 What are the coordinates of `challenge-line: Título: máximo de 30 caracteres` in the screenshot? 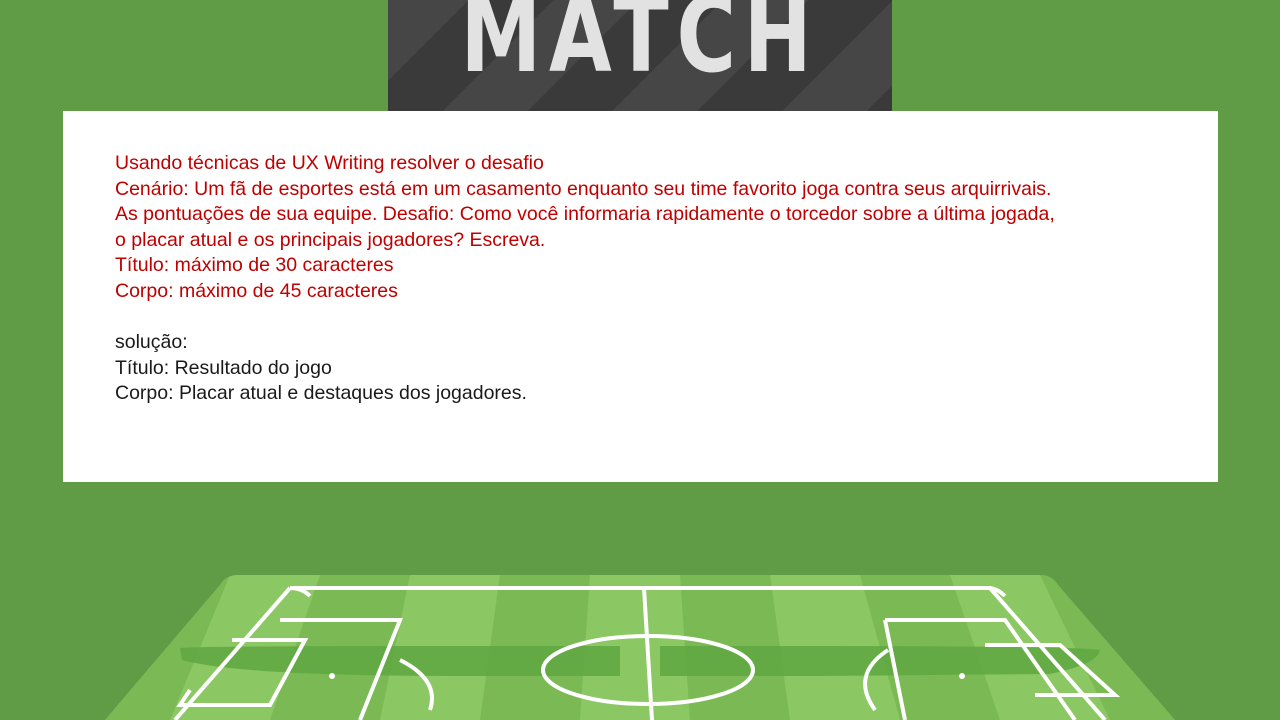 It's located at (254, 265).